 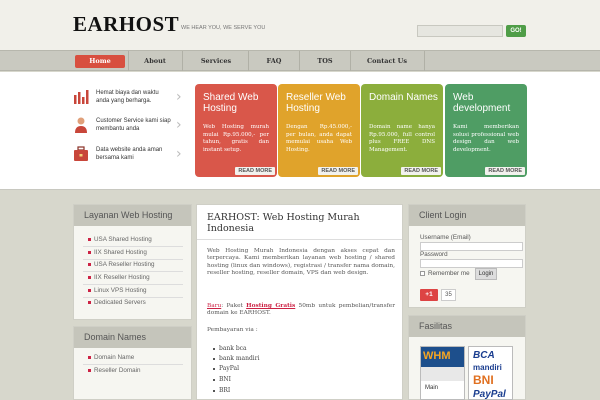 I want to click on feature-text: Customer Service kami siap membantu anda, so click(x=133, y=125).